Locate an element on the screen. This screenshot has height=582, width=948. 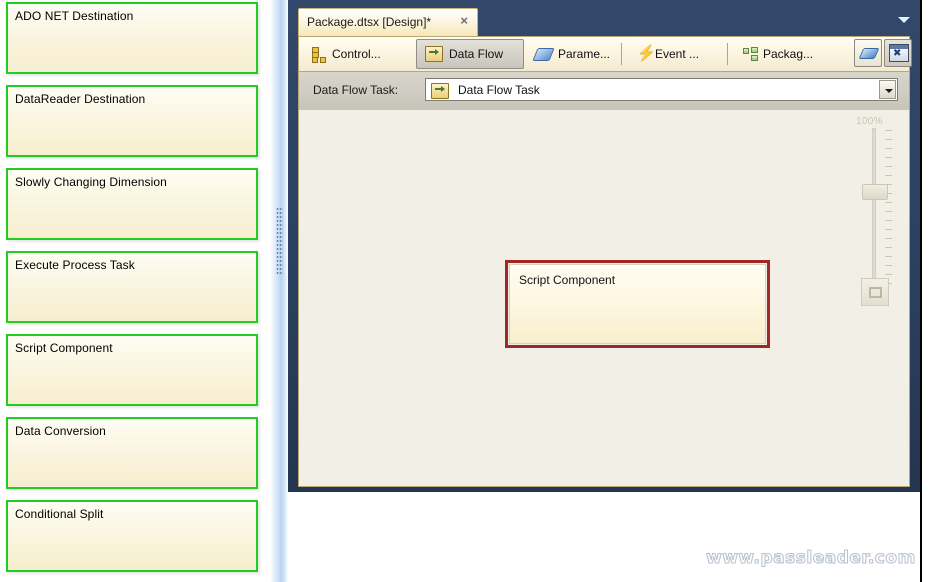
parameters-icon is located at coordinates (543, 54).